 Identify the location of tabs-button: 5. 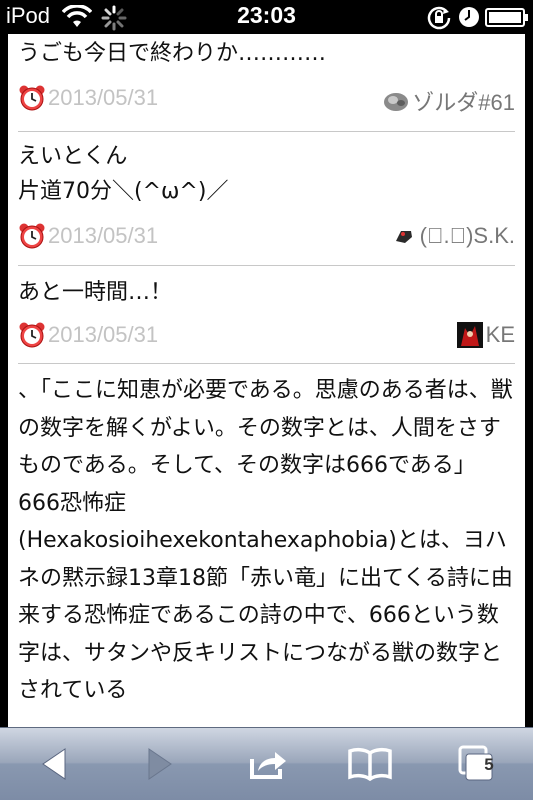
(476, 764).